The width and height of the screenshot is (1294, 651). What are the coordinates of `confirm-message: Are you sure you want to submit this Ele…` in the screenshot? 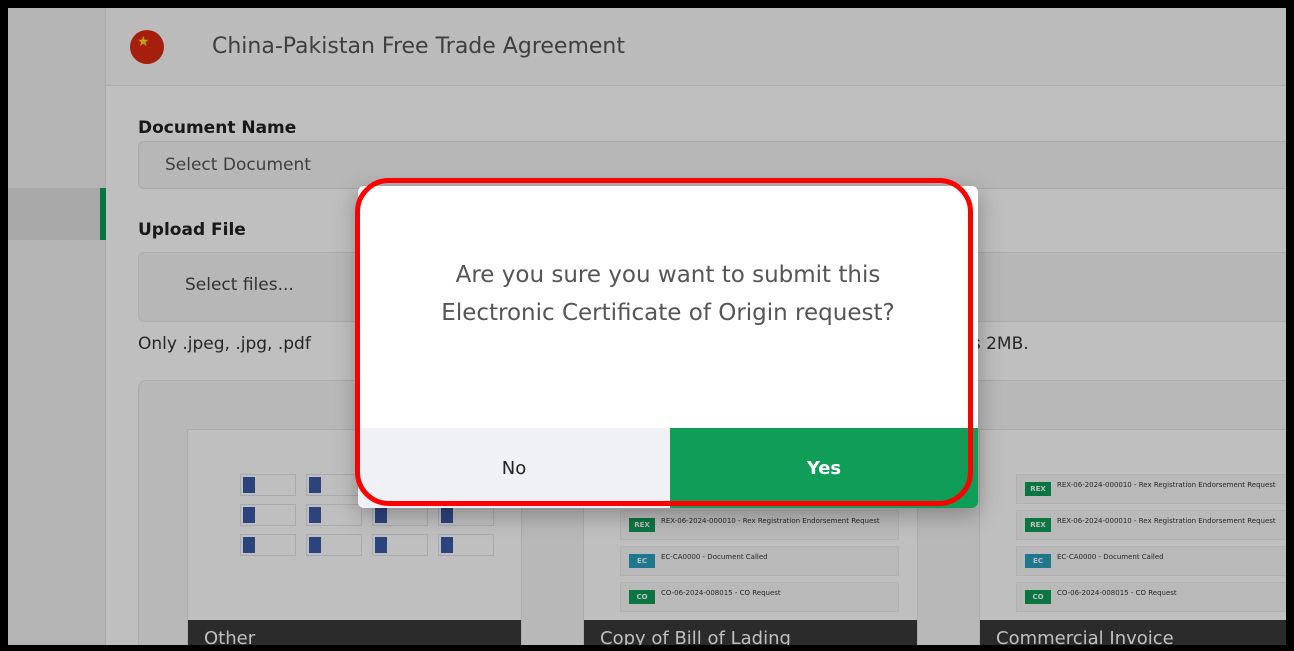 It's located at (668, 294).